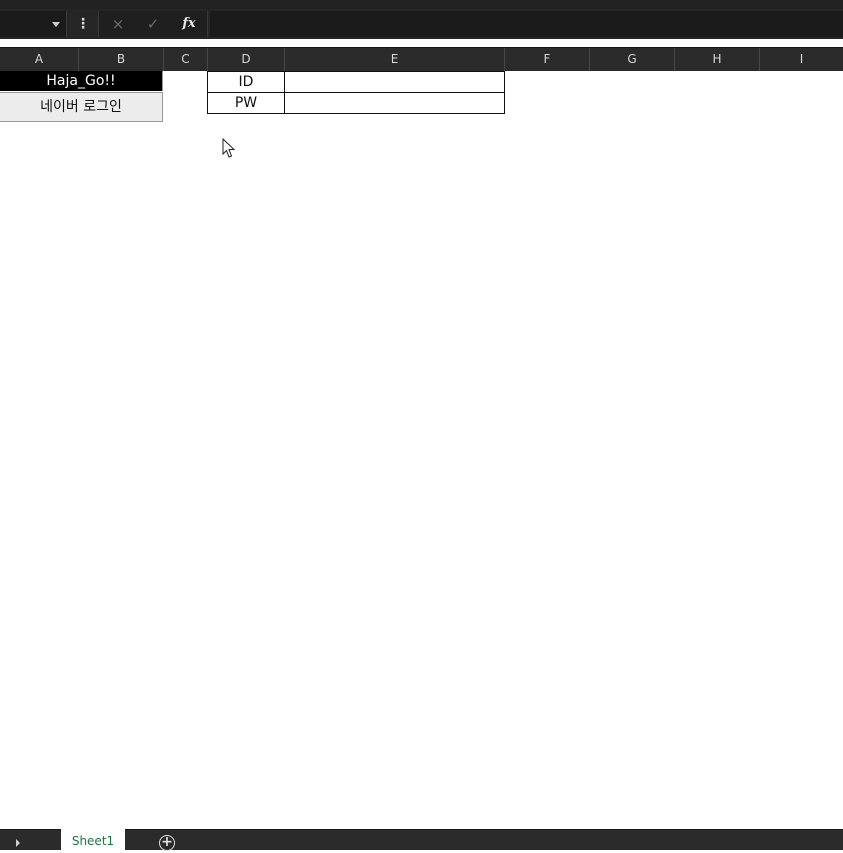  What do you see at coordinates (229, 148) in the screenshot?
I see `mouse-pointer-icon` at bounding box center [229, 148].